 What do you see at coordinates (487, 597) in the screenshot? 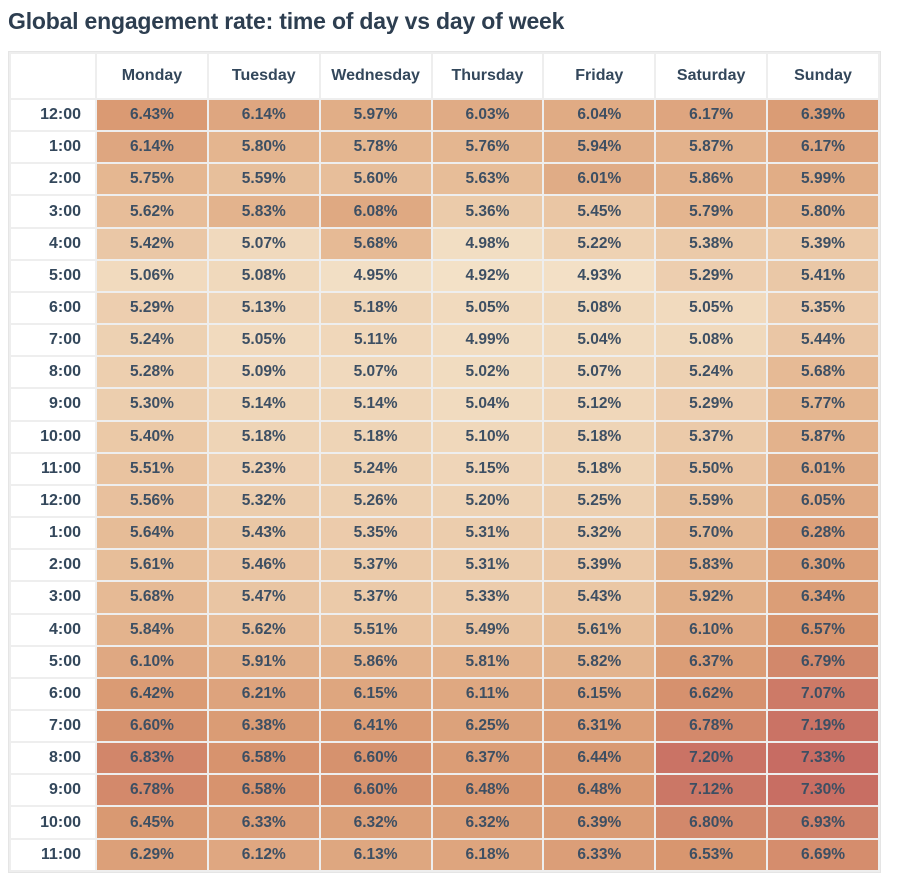
I see `heatmap-cell-thursday: 5.33%` at bounding box center [487, 597].